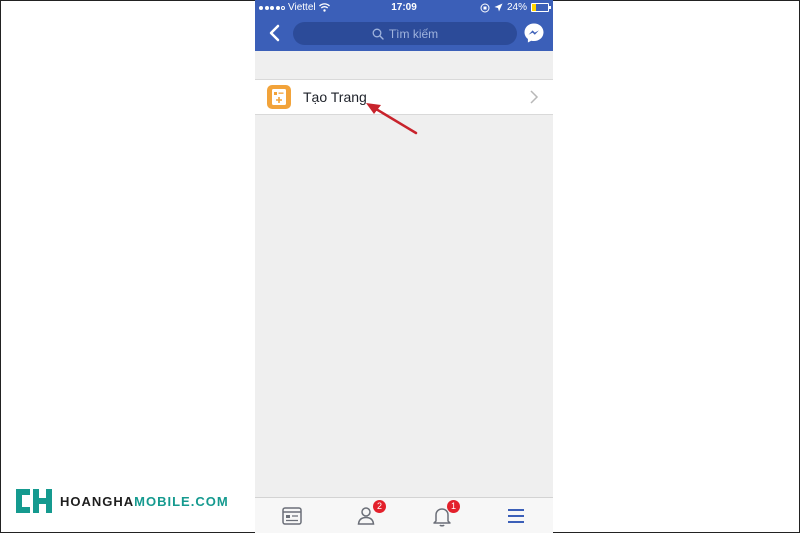 This screenshot has height=533, width=800. What do you see at coordinates (275, 33) in the screenshot?
I see `back-icon` at bounding box center [275, 33].